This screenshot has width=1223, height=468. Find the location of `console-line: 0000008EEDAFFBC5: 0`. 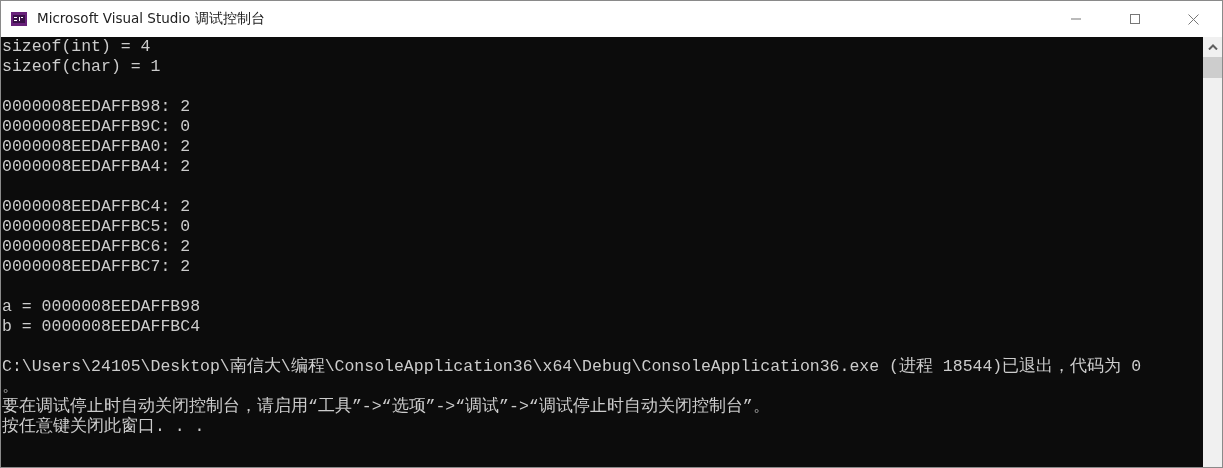

console-line: 0000008EEDAFFBC5: 0 is located at coordinates (97, 227).